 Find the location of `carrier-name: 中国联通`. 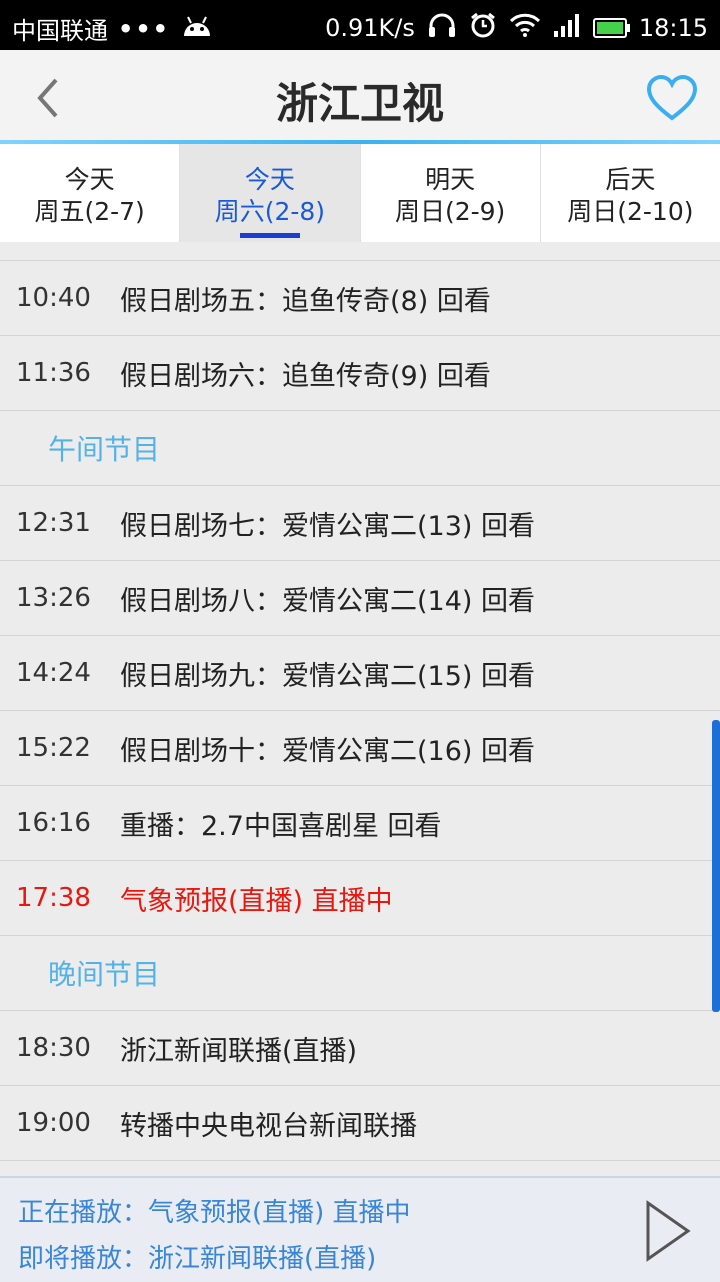

carrier-name: 中国联通 is located at coordinates (60, 31).